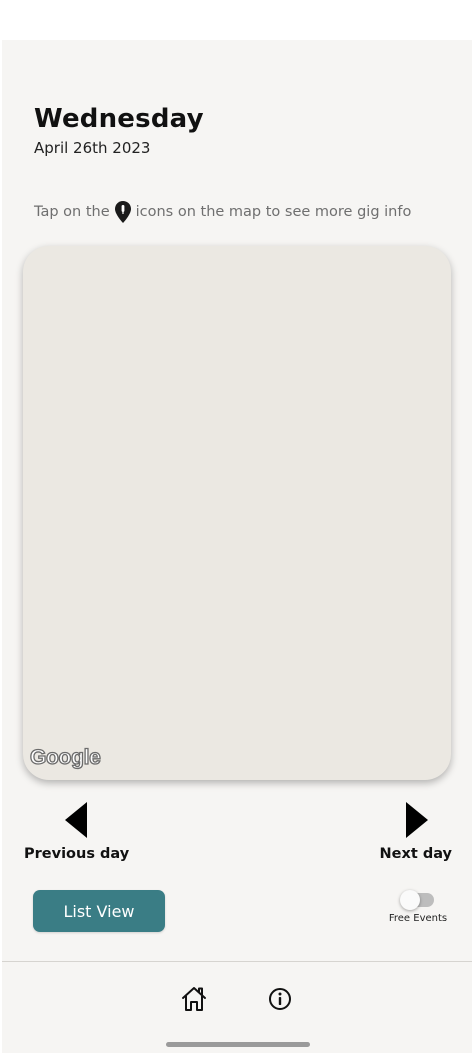  What do you see at coordinates (415, 854) in the screenshot?
I see `next-day-label: Next day` at bounding box center [415, 854].